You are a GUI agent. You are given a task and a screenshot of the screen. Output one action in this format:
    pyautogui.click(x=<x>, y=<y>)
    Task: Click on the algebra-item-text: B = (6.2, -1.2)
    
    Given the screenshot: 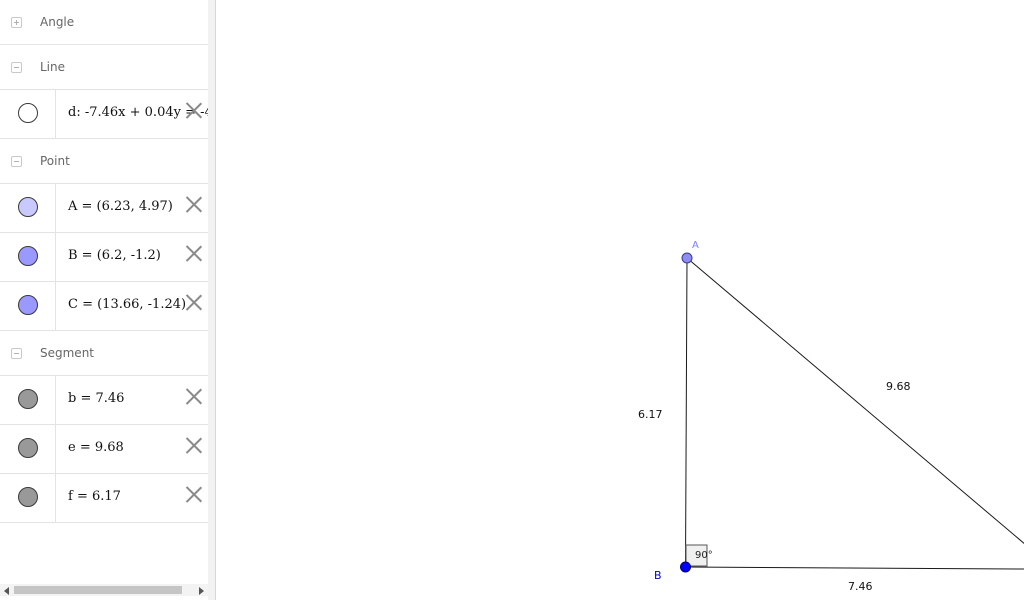 What is the action you would take?
    pyautogui.click(x=114, y=255)
    